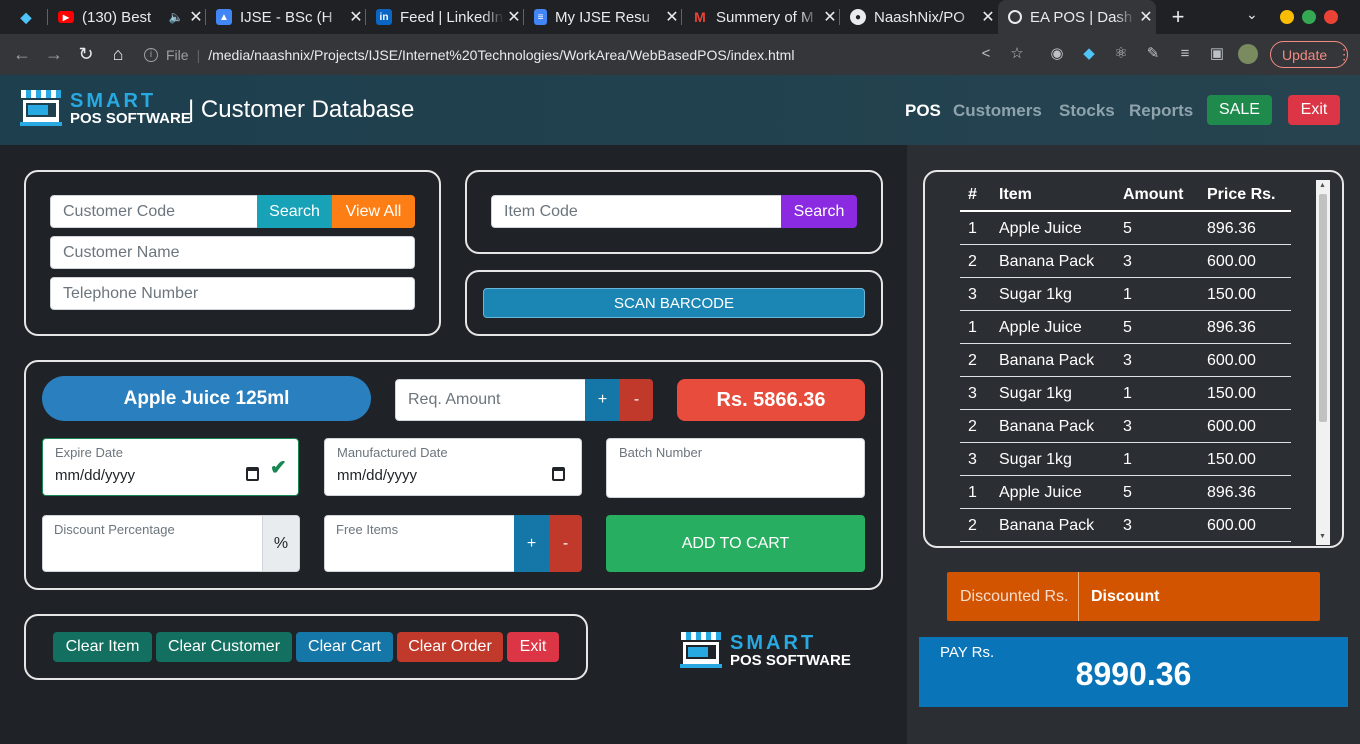  What do you see at coordinates (1153, 54) in the screenshot?
I see `extensions-icon: ✎` at bounding box center [1153, 54].